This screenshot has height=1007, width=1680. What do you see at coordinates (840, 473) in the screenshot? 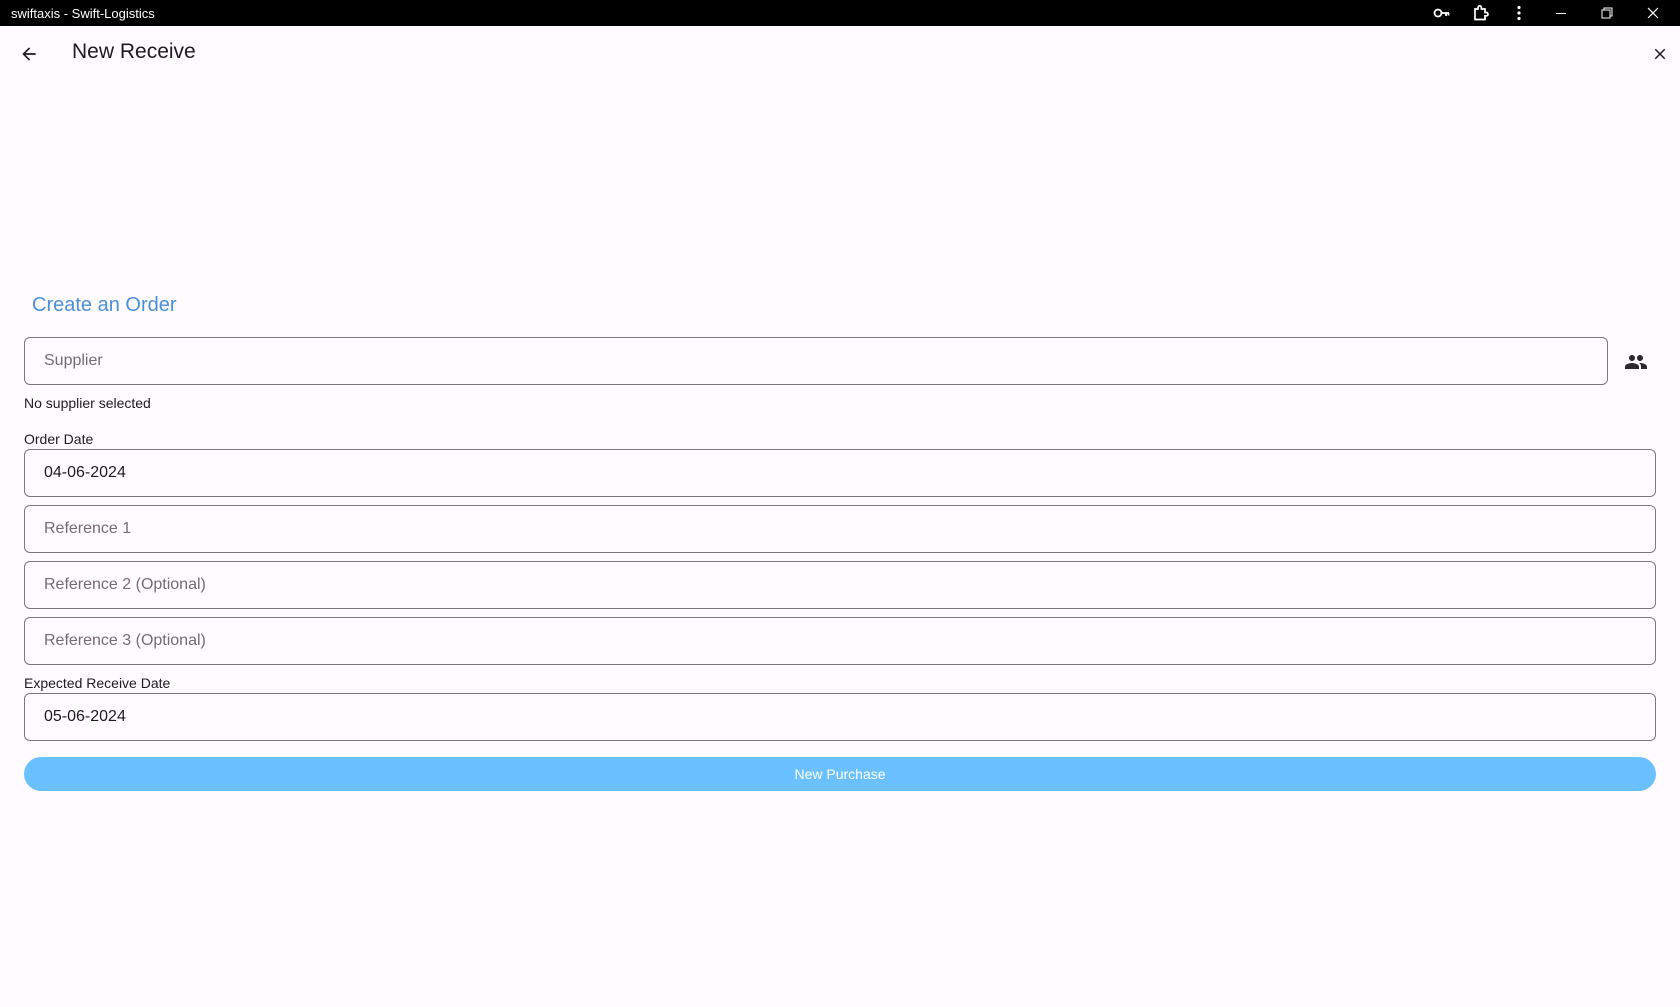
I see `order-date-field` at bounding box center [840, 473].